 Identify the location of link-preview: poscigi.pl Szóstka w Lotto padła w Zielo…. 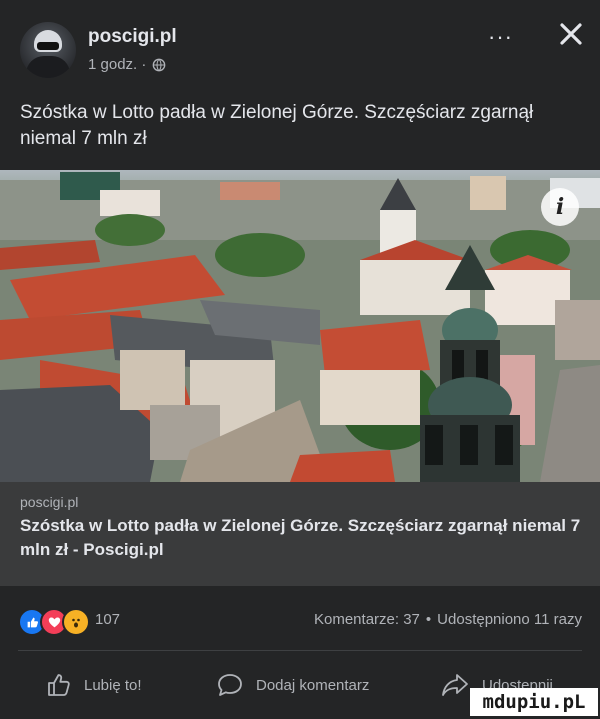
(300, 534).